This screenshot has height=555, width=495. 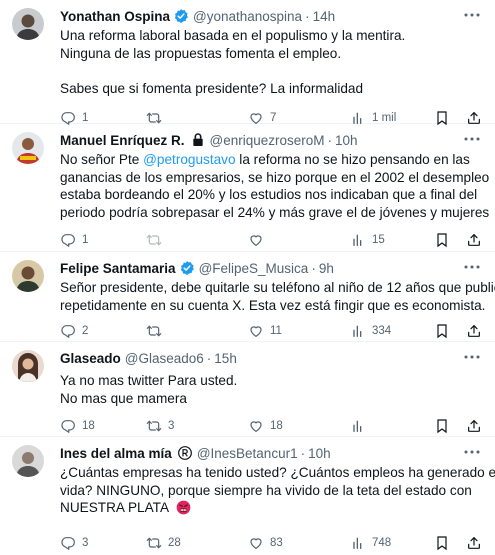 What do you see at coordinates (103, 543) in the screenshot?
I see `reply-button: 3` at bounding box center [103, 543].